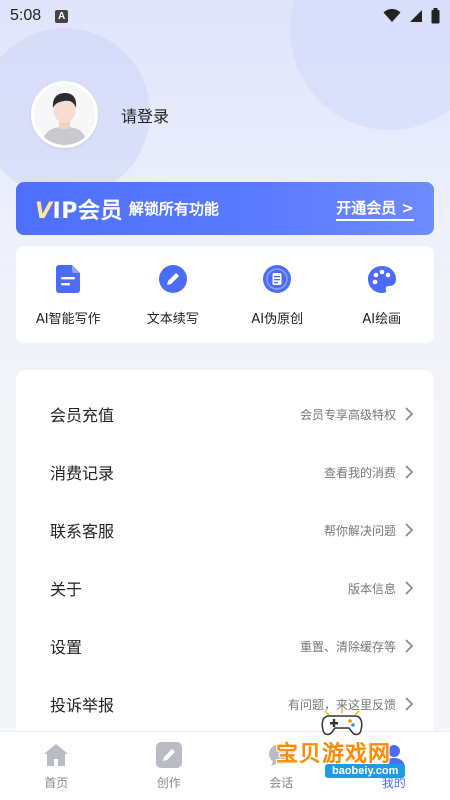 This screenshot has width=450, height=800. Describe the element at coordinates (66, 589) in the screenshot. I see `menu-item-title: 关于` at that location.